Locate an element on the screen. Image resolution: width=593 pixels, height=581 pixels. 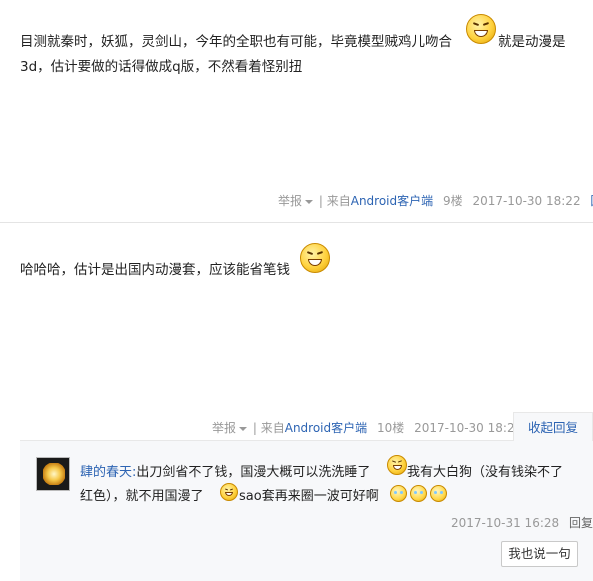
sub-reply-meta: 2017-10-31 16:28 回复 is located at coordinates (522, 522).